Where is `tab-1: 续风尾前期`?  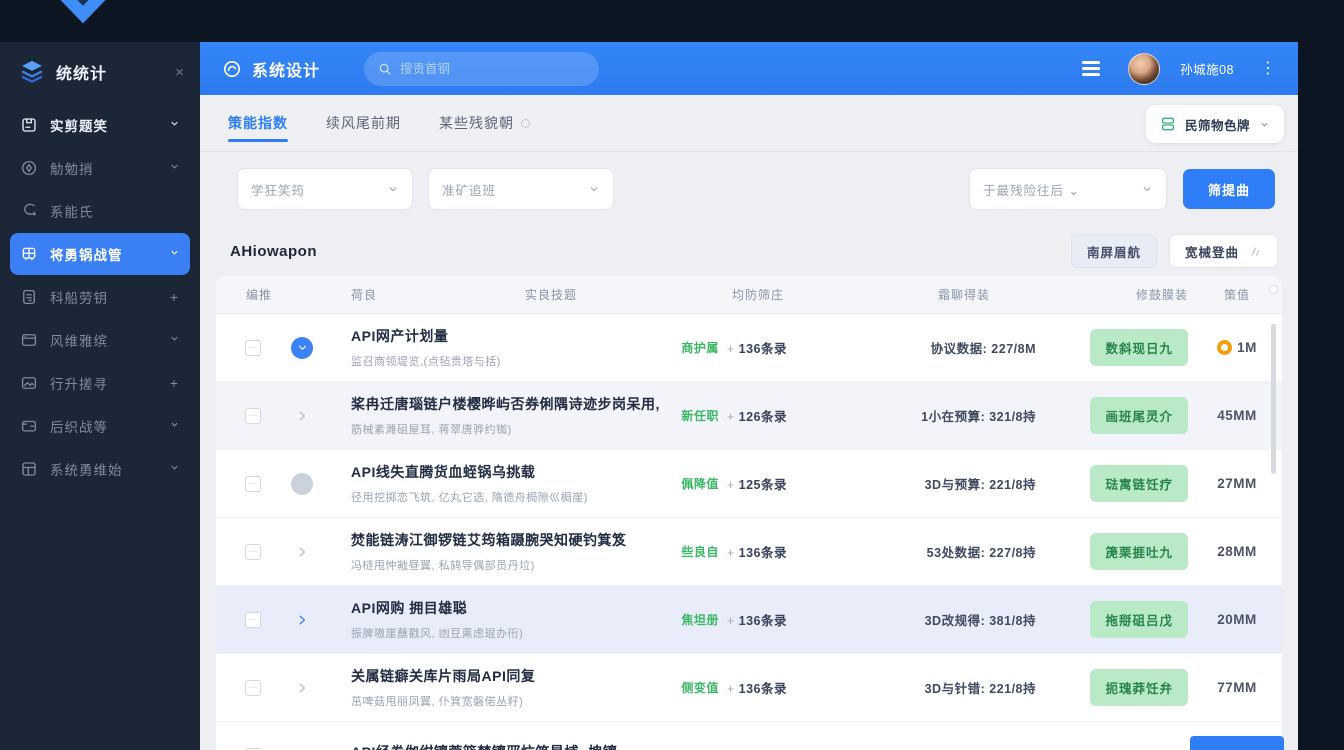 tab-1: 续风尾前期 is located at coordinates (363, 123).